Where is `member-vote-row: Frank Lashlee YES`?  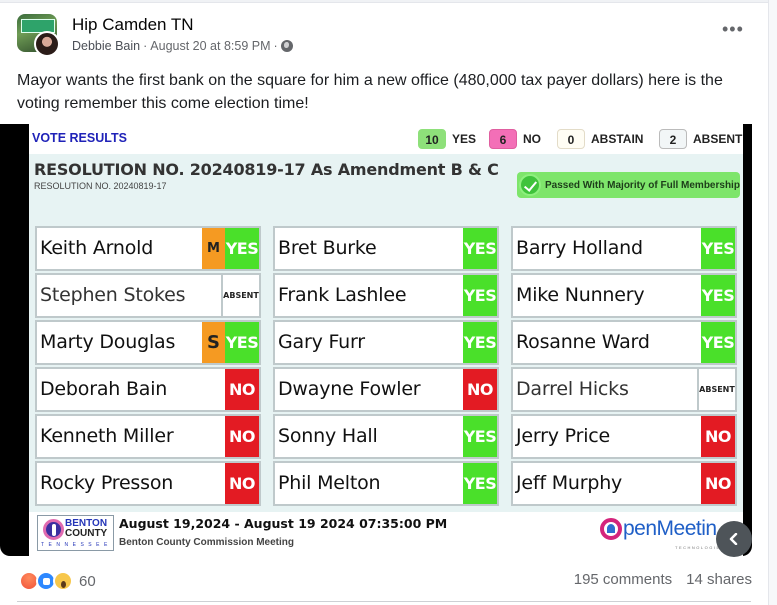 member-vote-row: Frank Lashlee YES is located at coordinates (386, 295).